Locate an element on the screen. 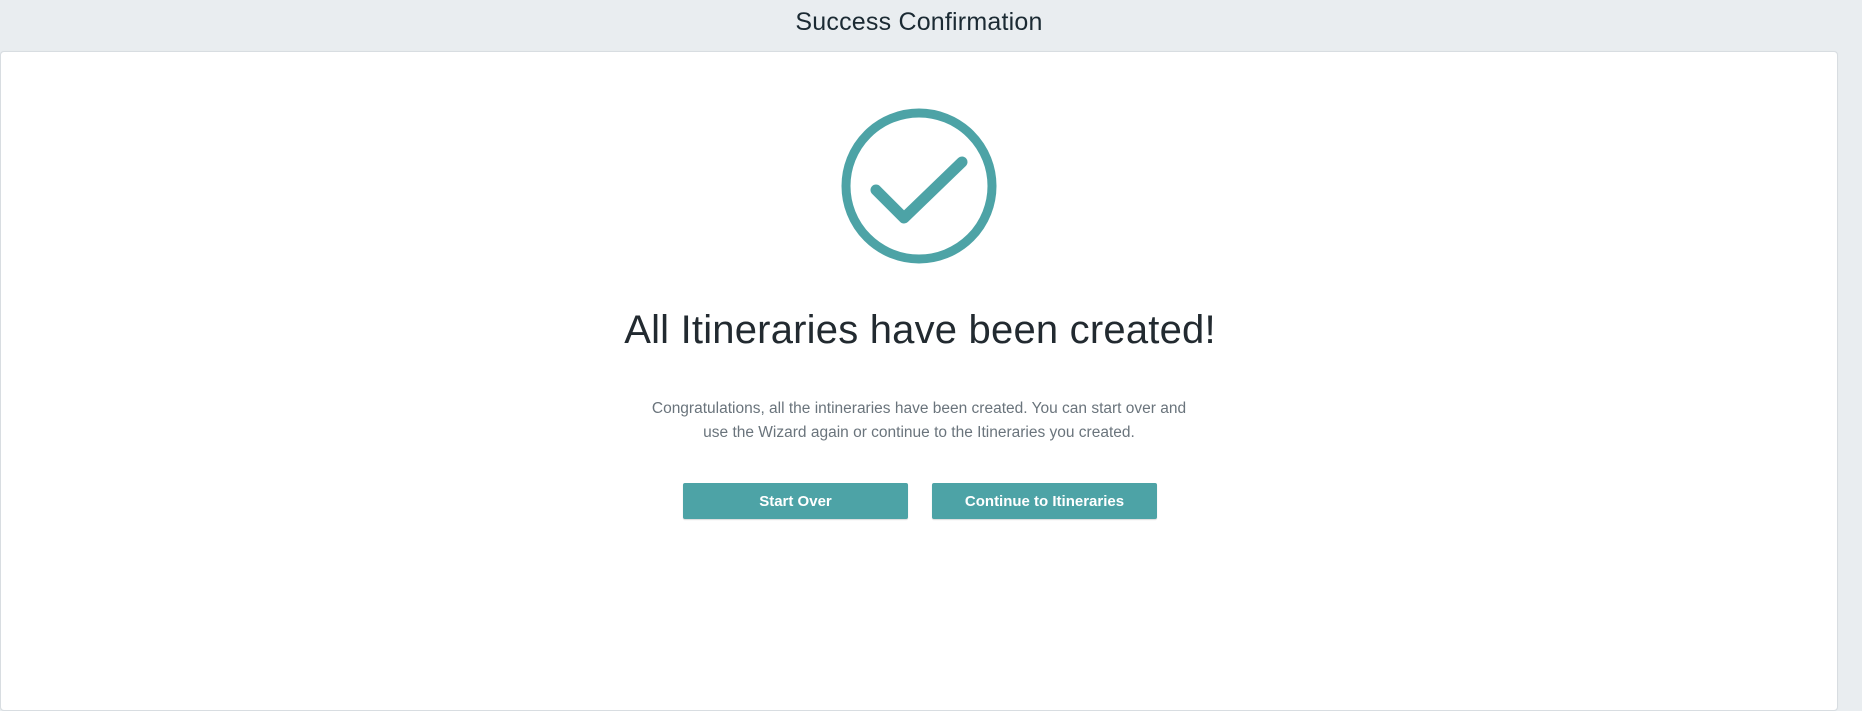 The height and width of the screenshot is (711, 1862). check-circle-icon is located at coordinates (919, 186).